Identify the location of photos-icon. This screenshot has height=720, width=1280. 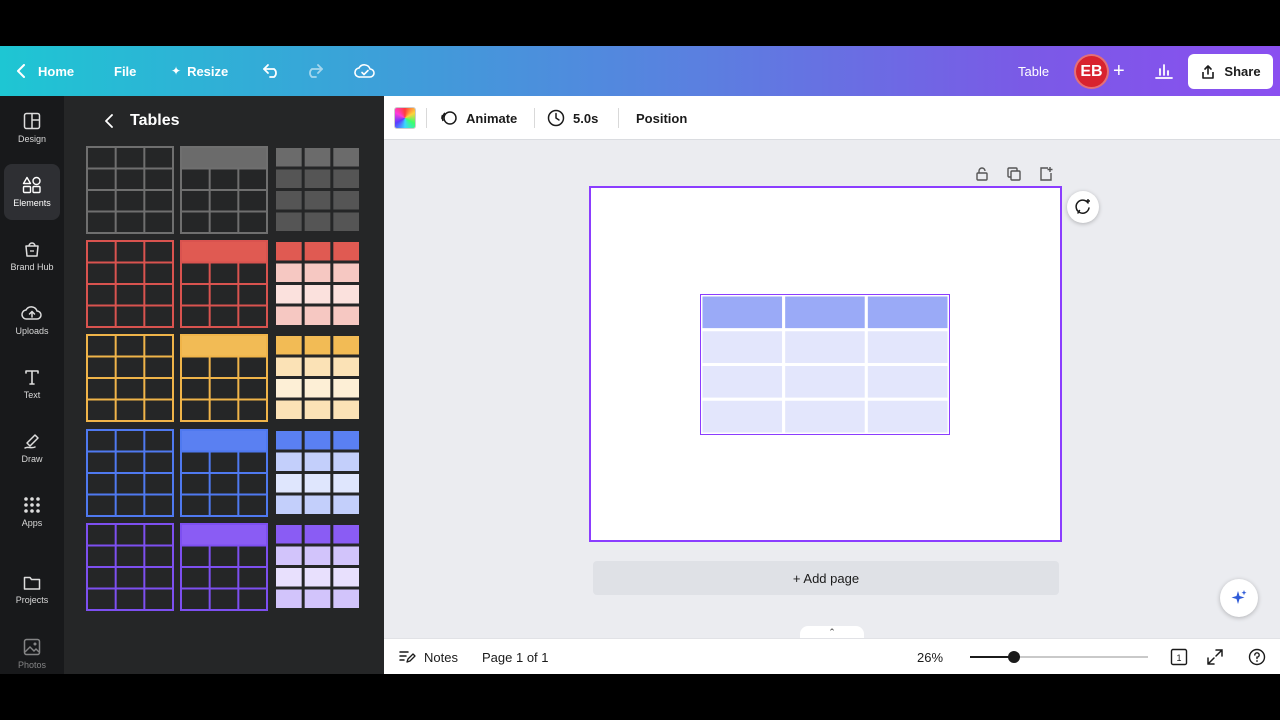
(32, 647).